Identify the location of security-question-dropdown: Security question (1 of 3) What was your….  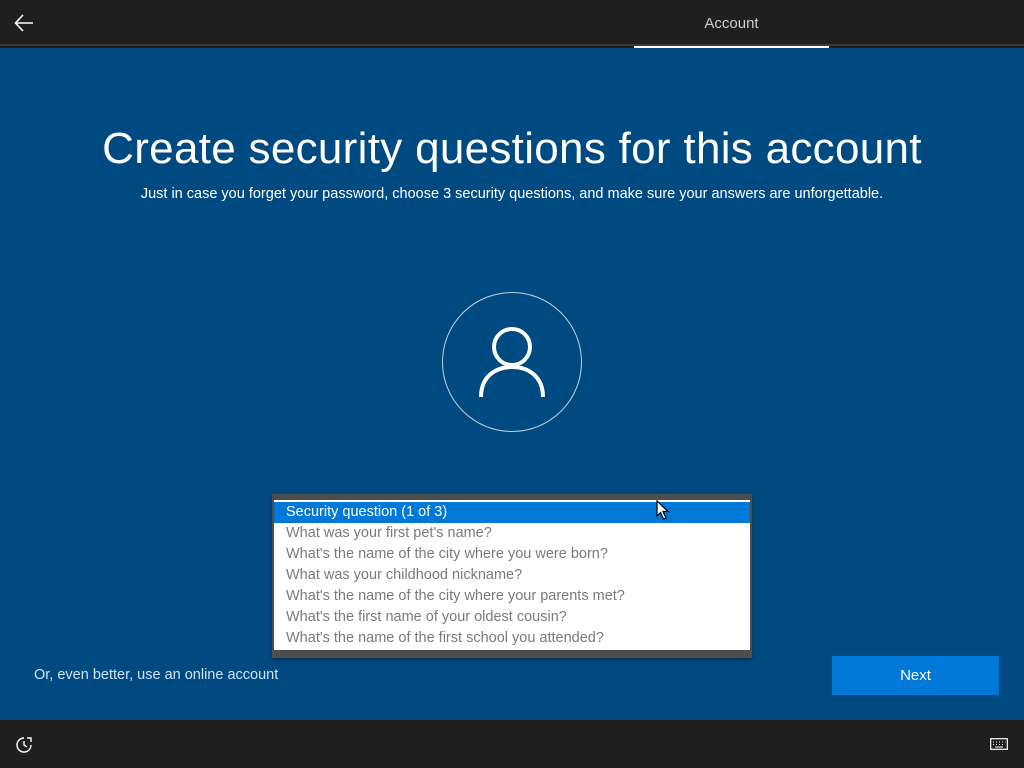
(512, 576).